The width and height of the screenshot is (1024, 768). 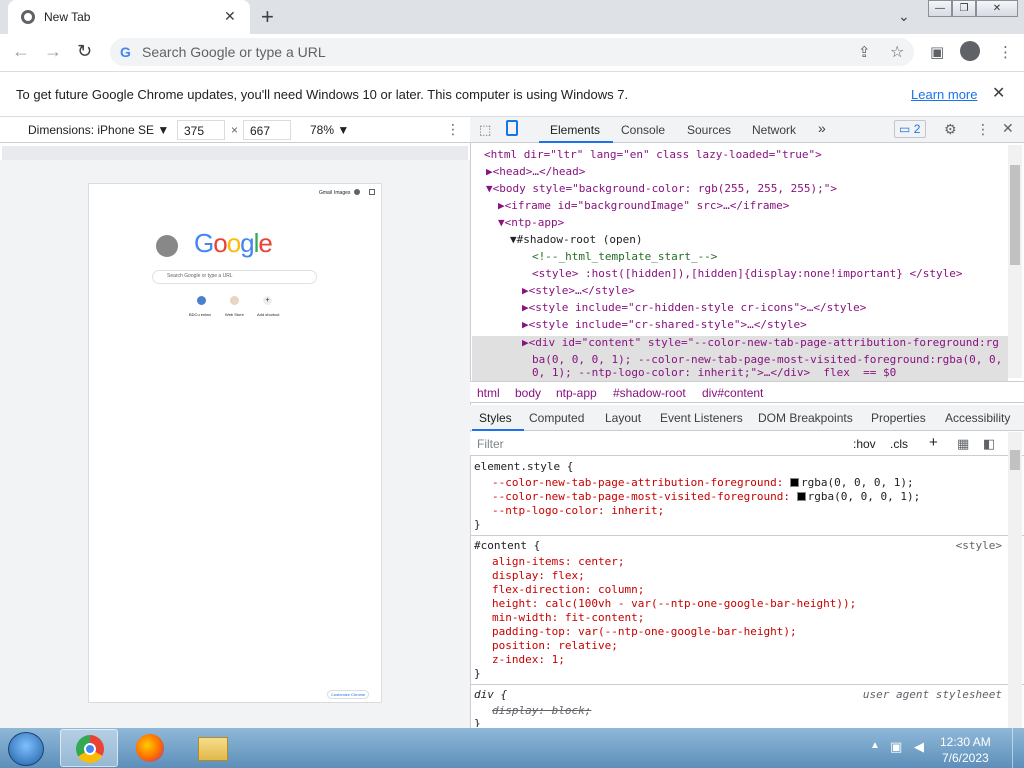 I want to click on tab-dom-breakpoints: DOM Breakpoints, so click(x=805, y=418).